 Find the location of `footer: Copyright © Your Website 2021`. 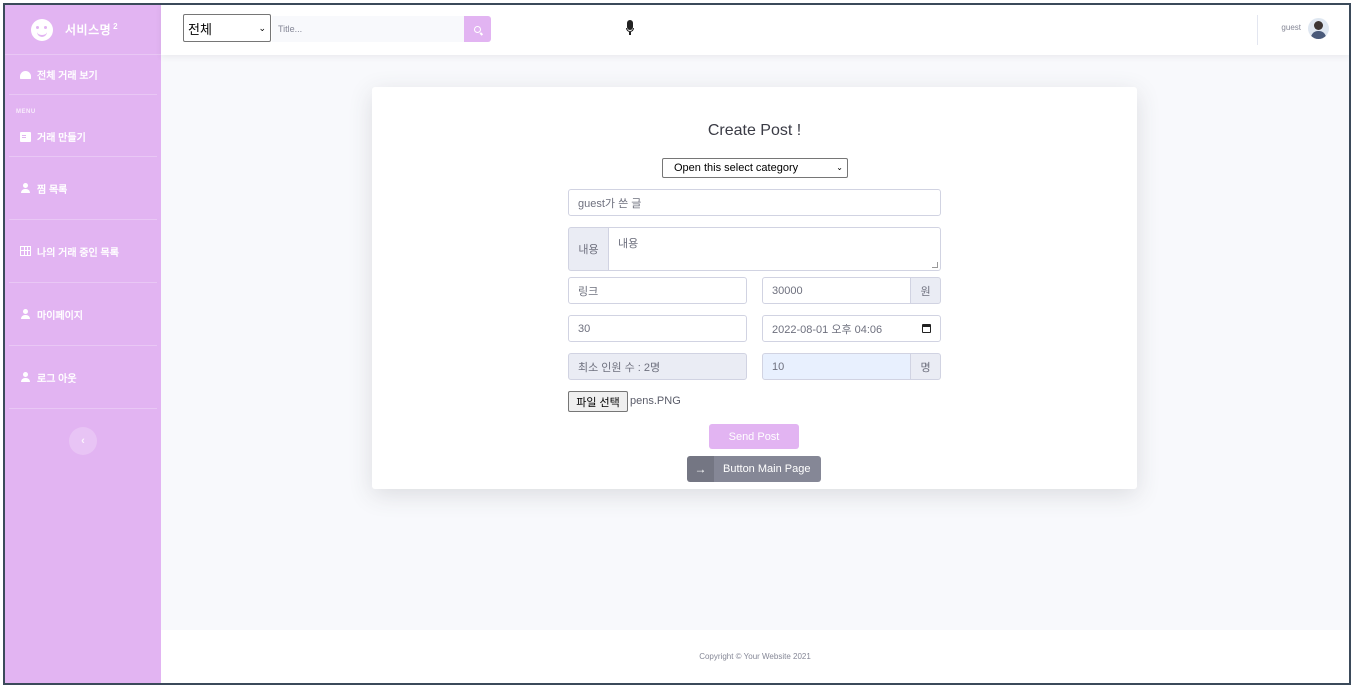

footer: Copyright © Your Website 2021 is located at coordinates (755, 656).